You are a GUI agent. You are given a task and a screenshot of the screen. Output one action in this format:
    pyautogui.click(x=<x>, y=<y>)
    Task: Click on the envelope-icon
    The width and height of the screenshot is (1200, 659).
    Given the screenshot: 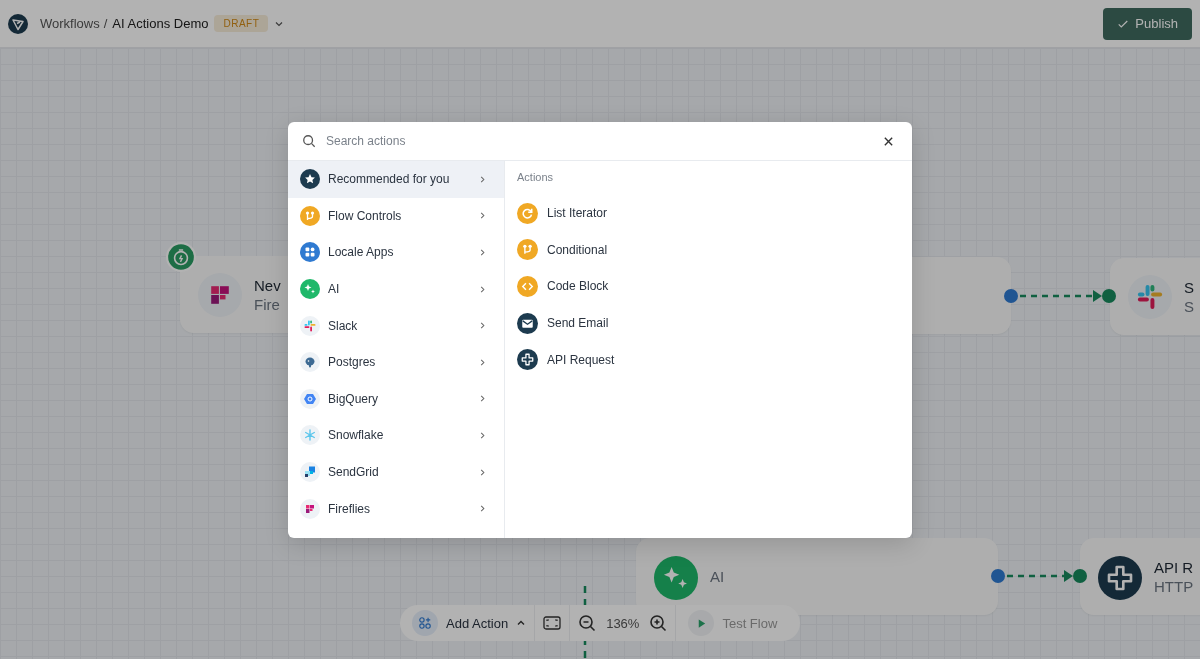 What is the action you would take?
    pyautogui.click(x=527, y=323)
    